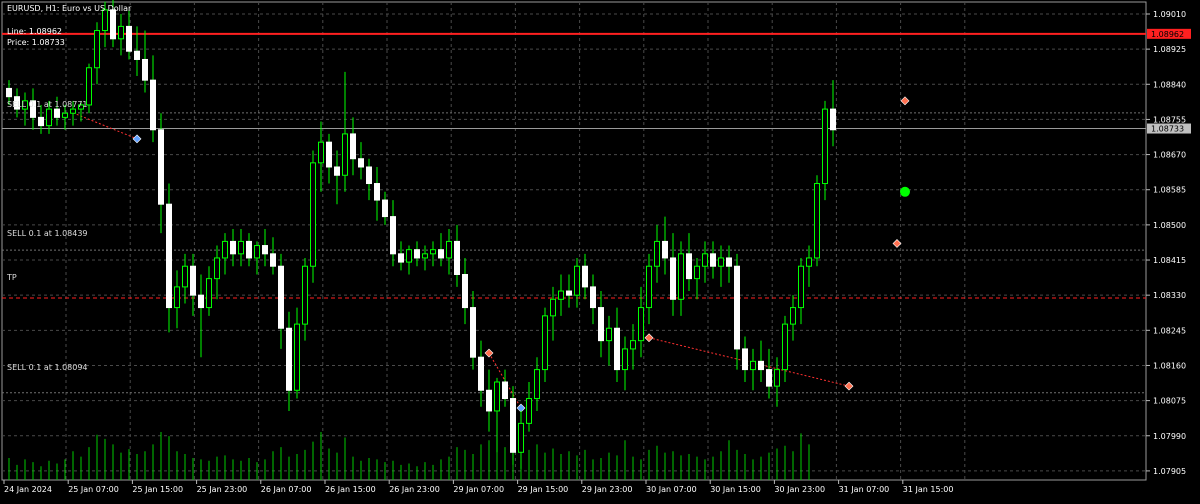 This screenshot has height=504, width=1200. Describe the element at coordinates (1169, 119) in the screenshot. I see `y-tick-label: 1.08755` at that location.